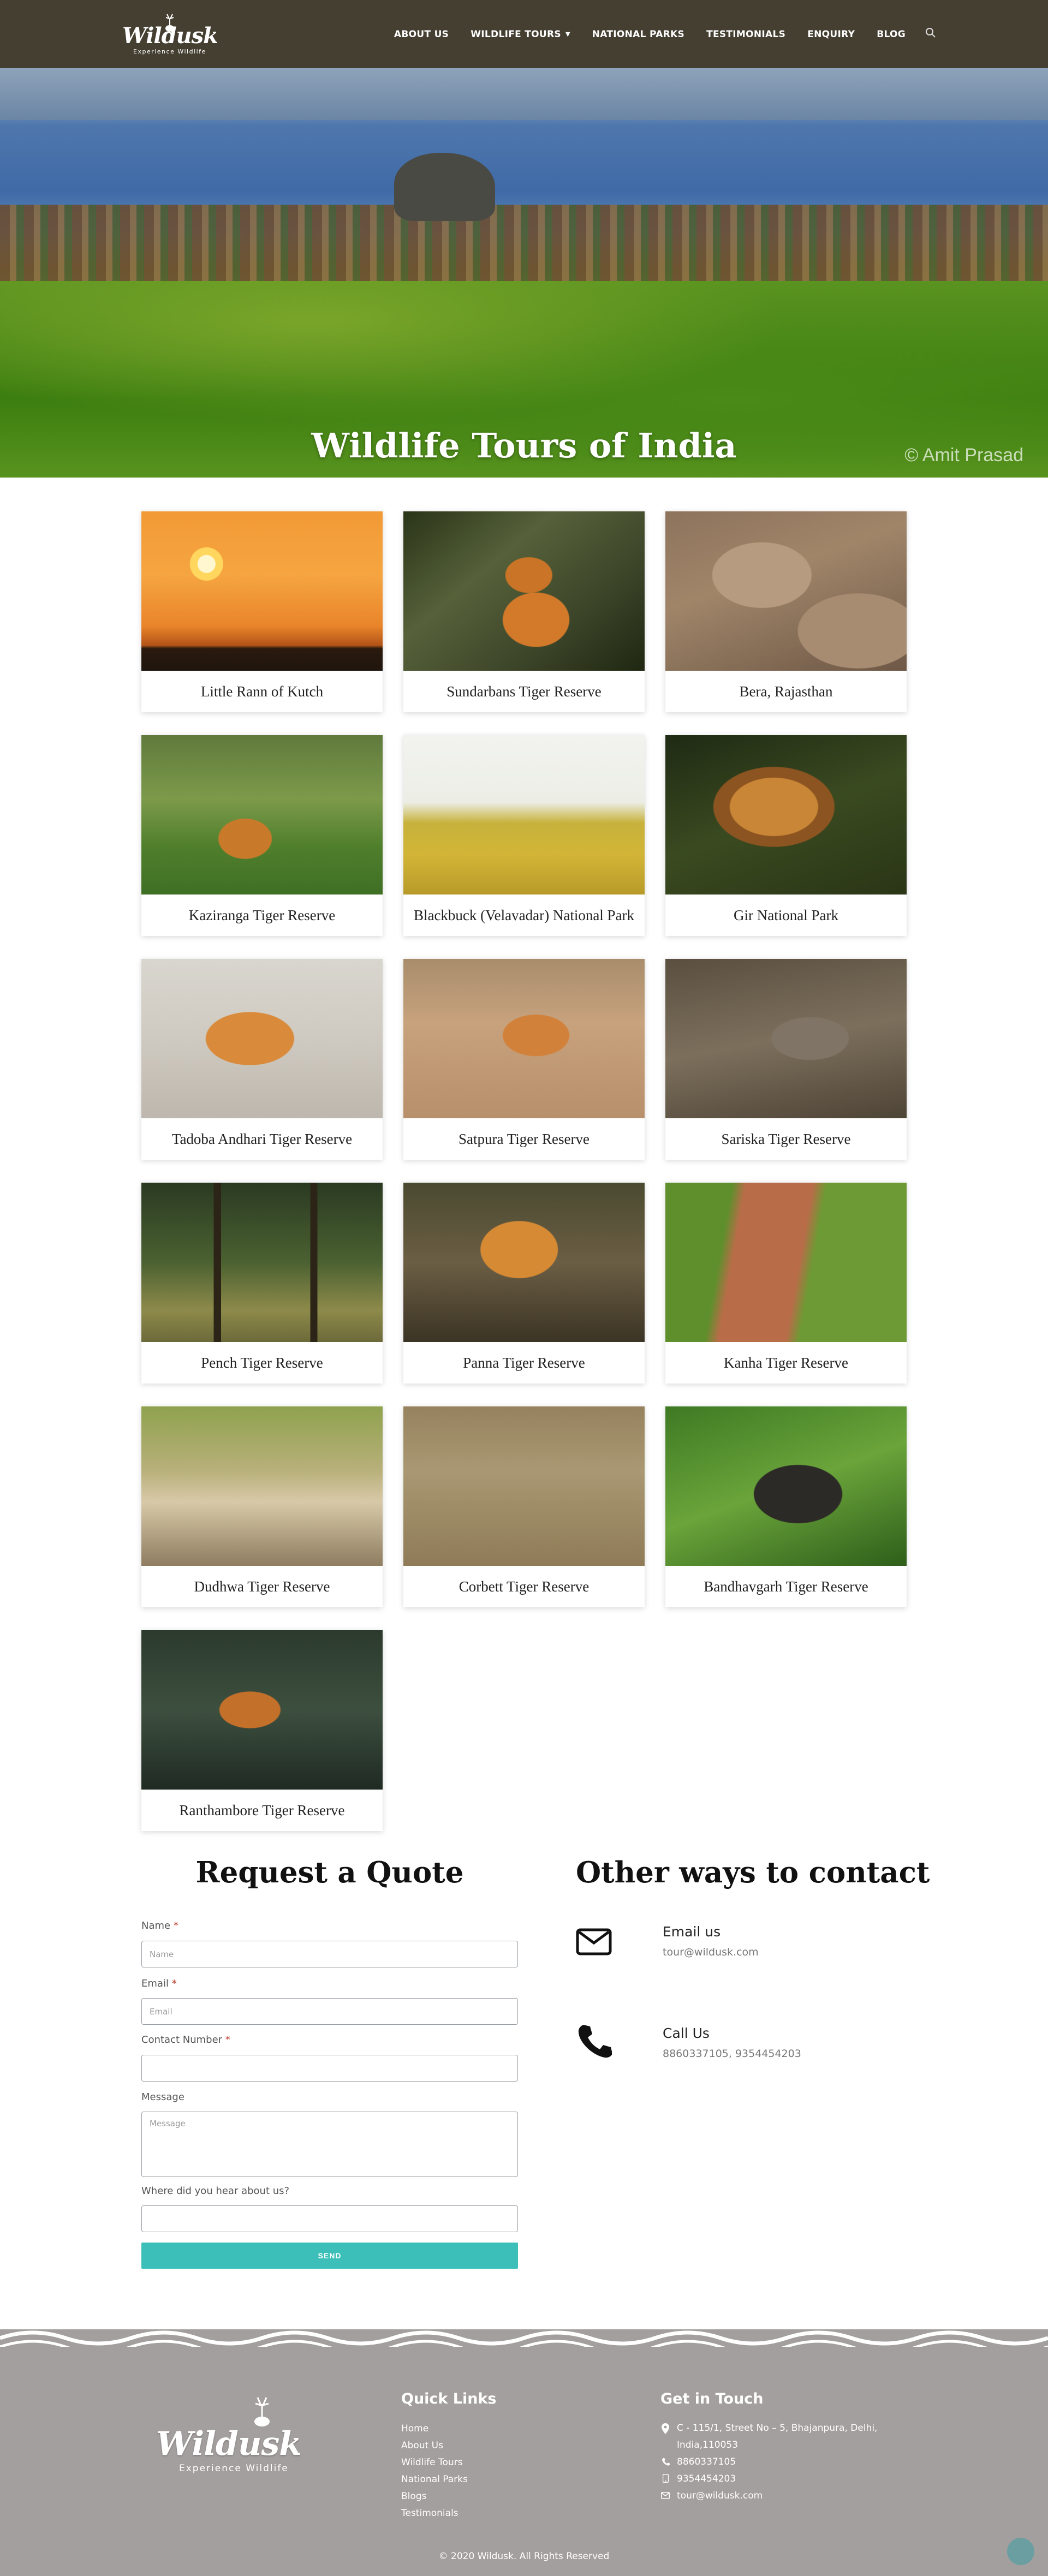  I want to click on tour-card: Little Rann of Kutch, so click(262, 611).